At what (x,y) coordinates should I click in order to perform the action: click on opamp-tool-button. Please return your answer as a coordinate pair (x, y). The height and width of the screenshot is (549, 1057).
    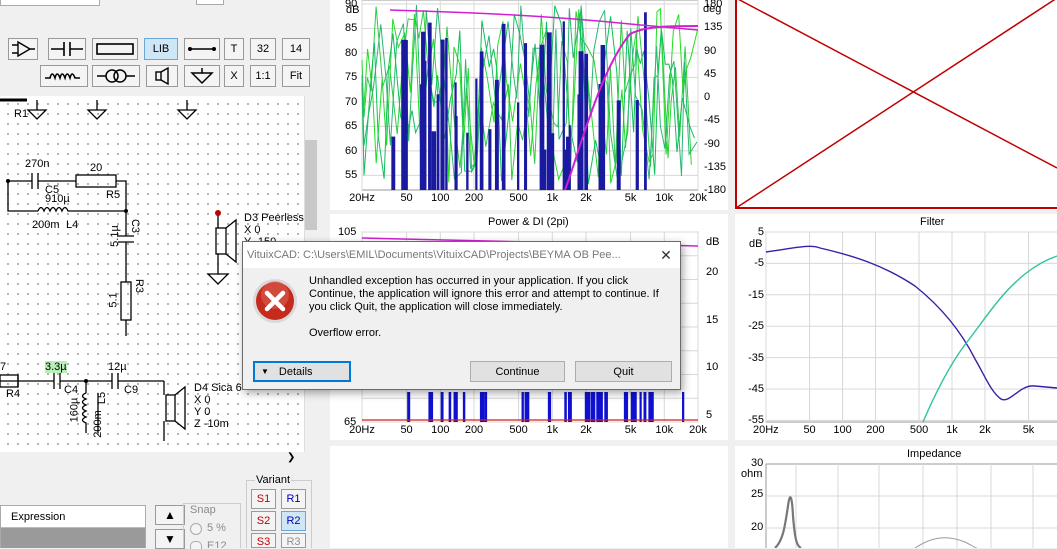
    Looking at the image, I should click on (23, 49).